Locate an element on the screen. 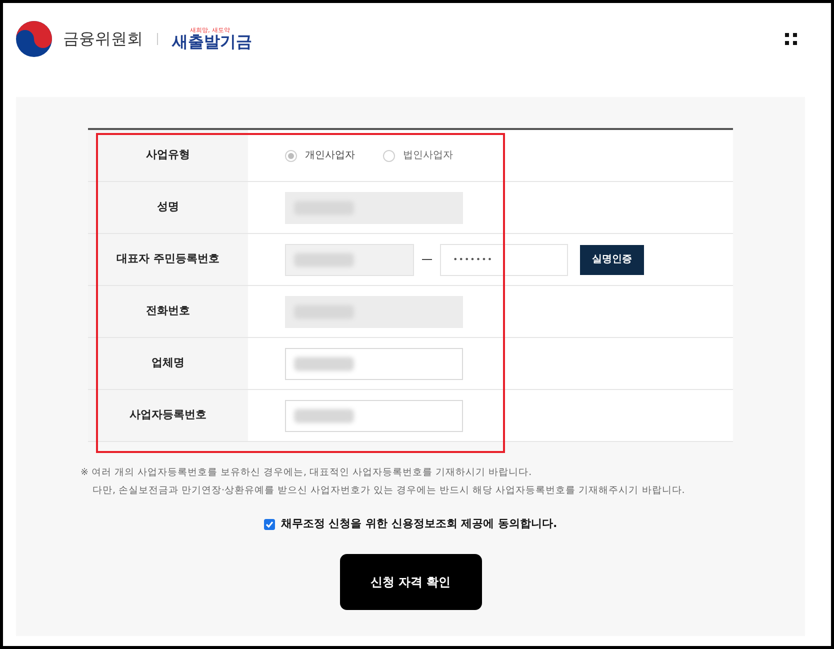  radio-label: 법인사업자 is located at coordinates (428, 156).